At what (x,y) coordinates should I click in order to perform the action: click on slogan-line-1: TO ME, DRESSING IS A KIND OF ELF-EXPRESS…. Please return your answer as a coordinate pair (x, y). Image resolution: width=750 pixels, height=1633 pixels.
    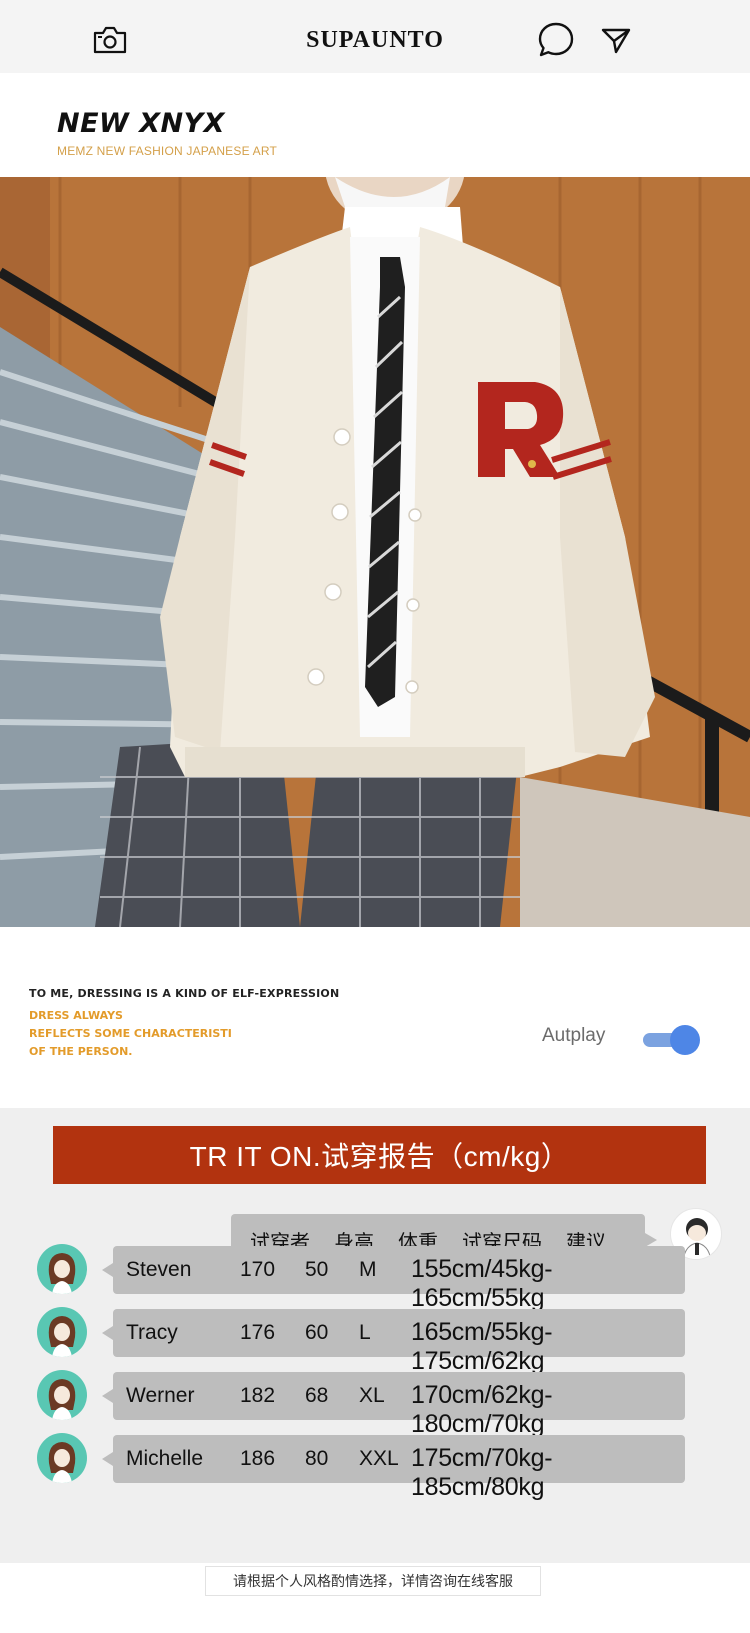
    Looking at the image, I should click on (184, 993).